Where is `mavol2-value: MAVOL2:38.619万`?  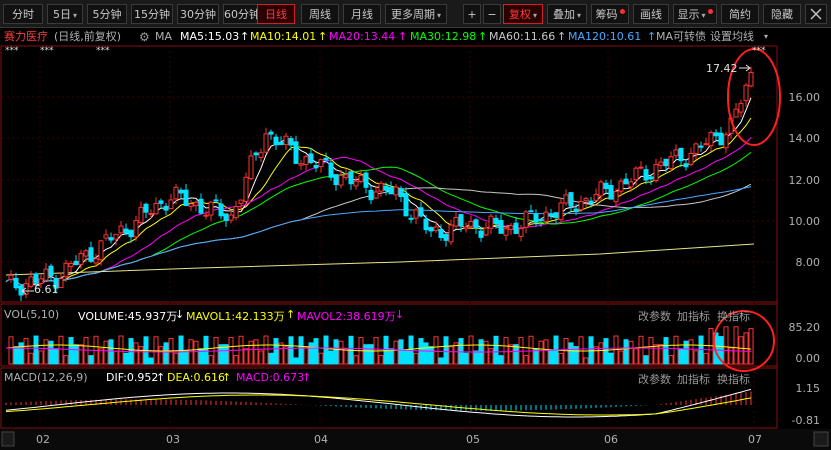
mavol2-value: MAVOL2:38.619万 is located at coordinates (346, 316).